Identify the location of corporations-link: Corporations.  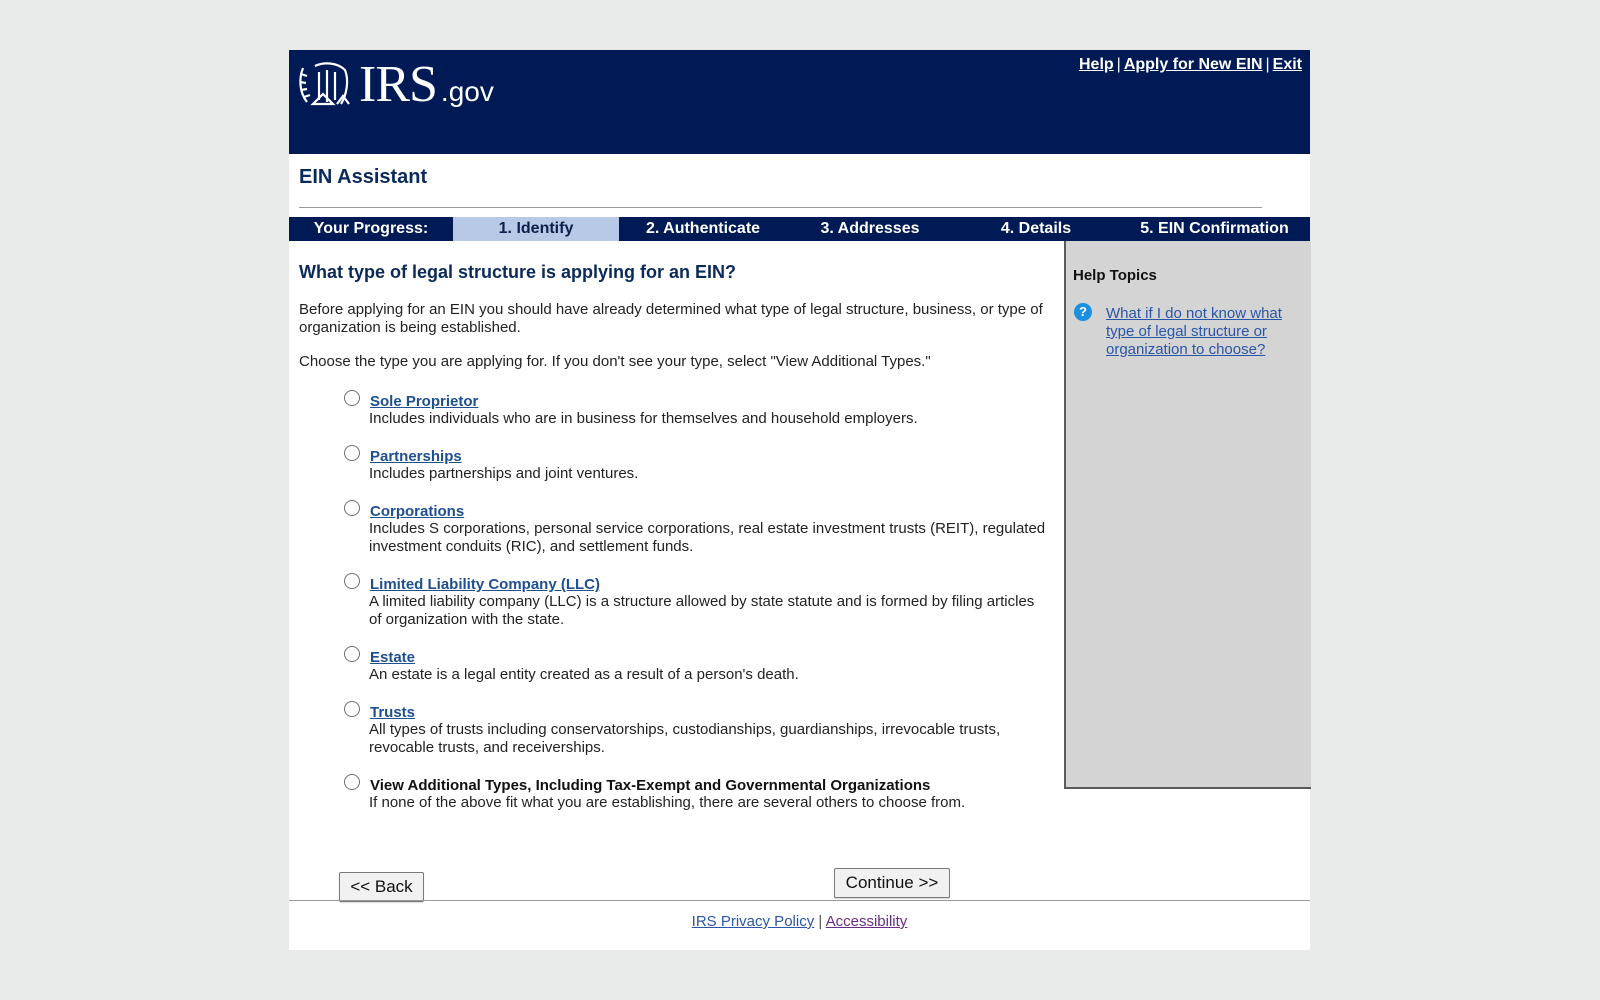
(417, 511).